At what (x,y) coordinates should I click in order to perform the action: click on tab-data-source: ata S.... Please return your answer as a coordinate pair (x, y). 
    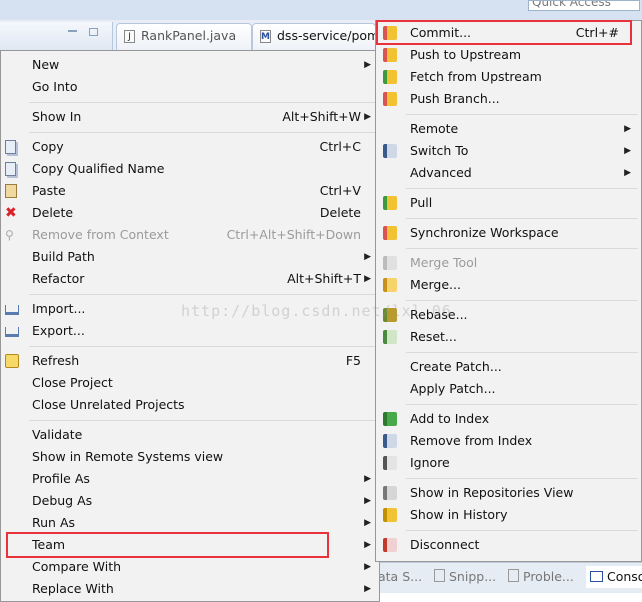
    Looking at the image, I should click on (400, 577).